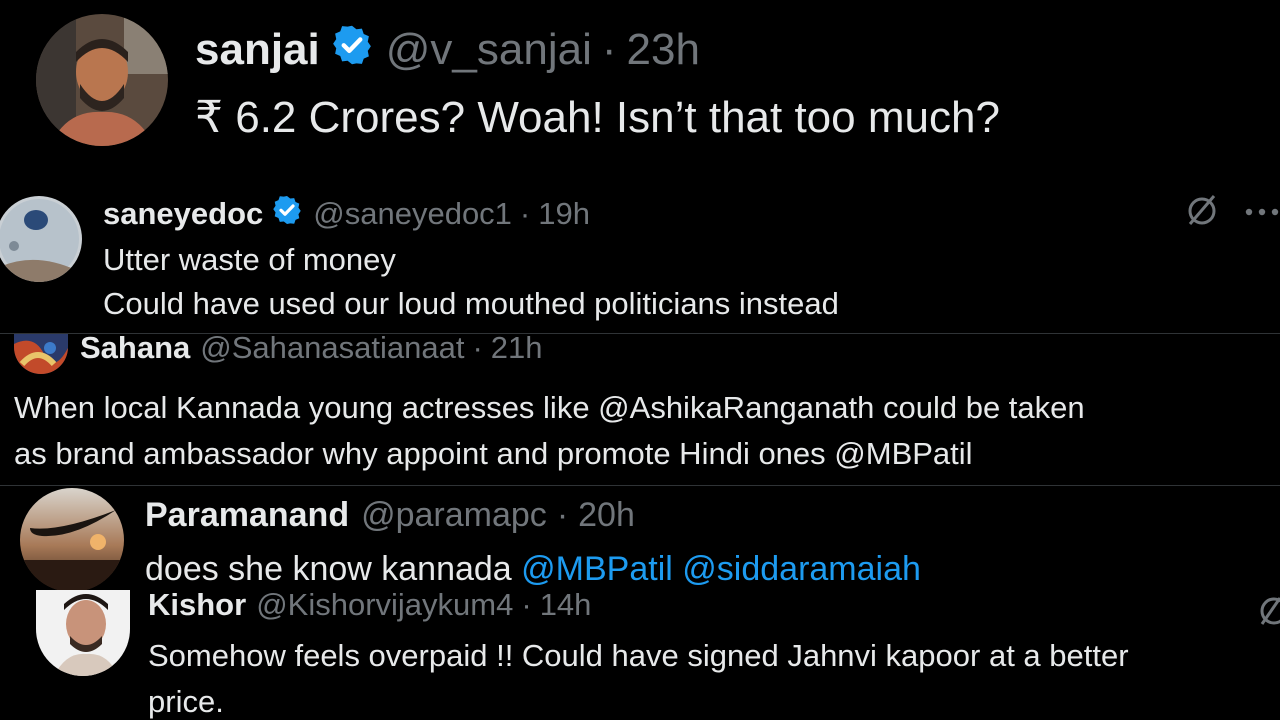 The width and height of the screenshot is (1280, 720). I want to click on display-name: saneyedoc, so click(183, 214).